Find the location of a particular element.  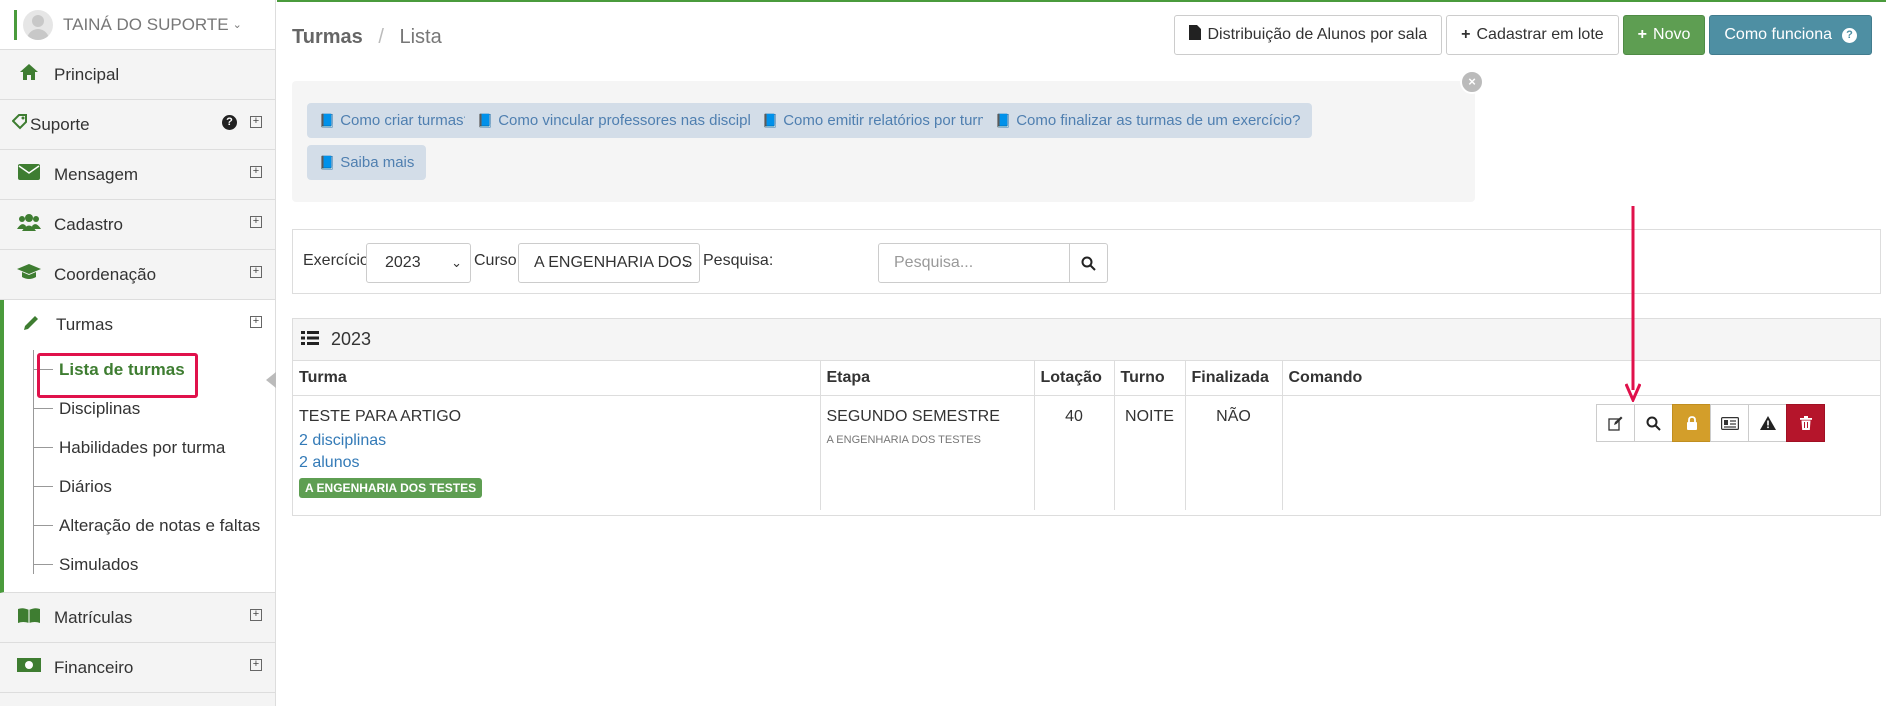

sidebar-item-suporte: Suporte ? + is located at coordinates (137, 125).